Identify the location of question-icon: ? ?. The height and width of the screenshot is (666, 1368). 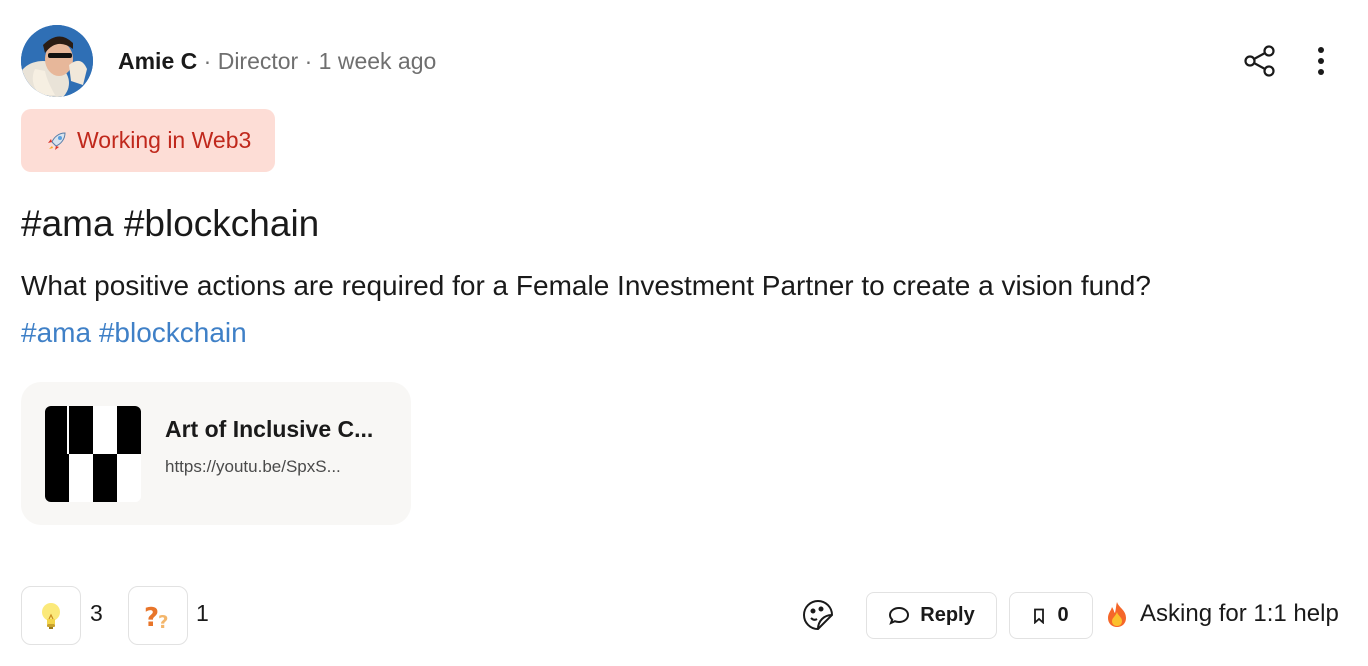
(156, 617).